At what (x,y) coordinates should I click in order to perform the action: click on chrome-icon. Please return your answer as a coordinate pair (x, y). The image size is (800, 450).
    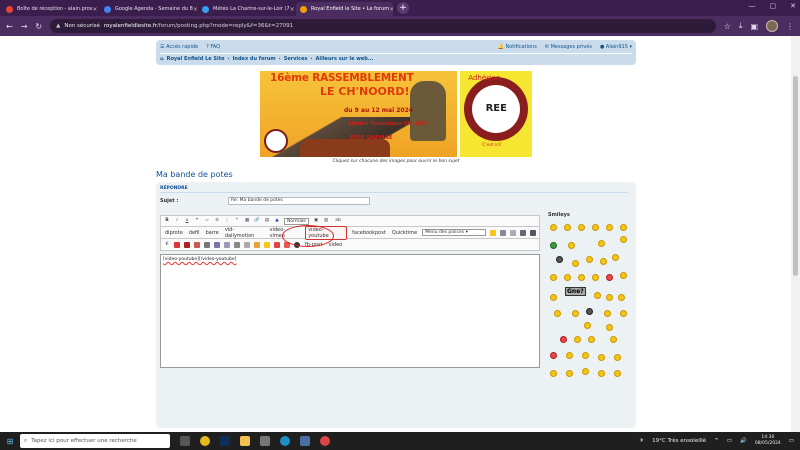
    Looking at the image, I should click on (205, 441).